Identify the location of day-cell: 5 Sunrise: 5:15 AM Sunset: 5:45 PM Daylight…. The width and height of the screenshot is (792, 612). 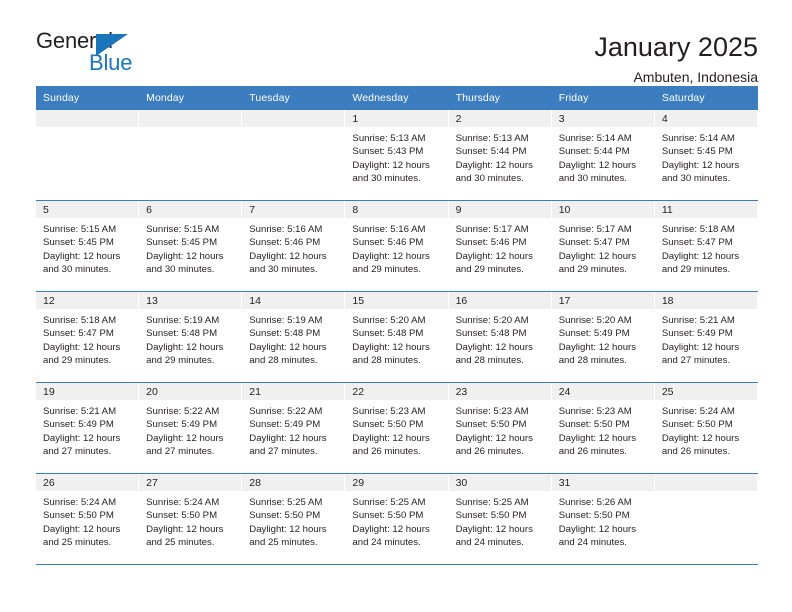
(88, 246).